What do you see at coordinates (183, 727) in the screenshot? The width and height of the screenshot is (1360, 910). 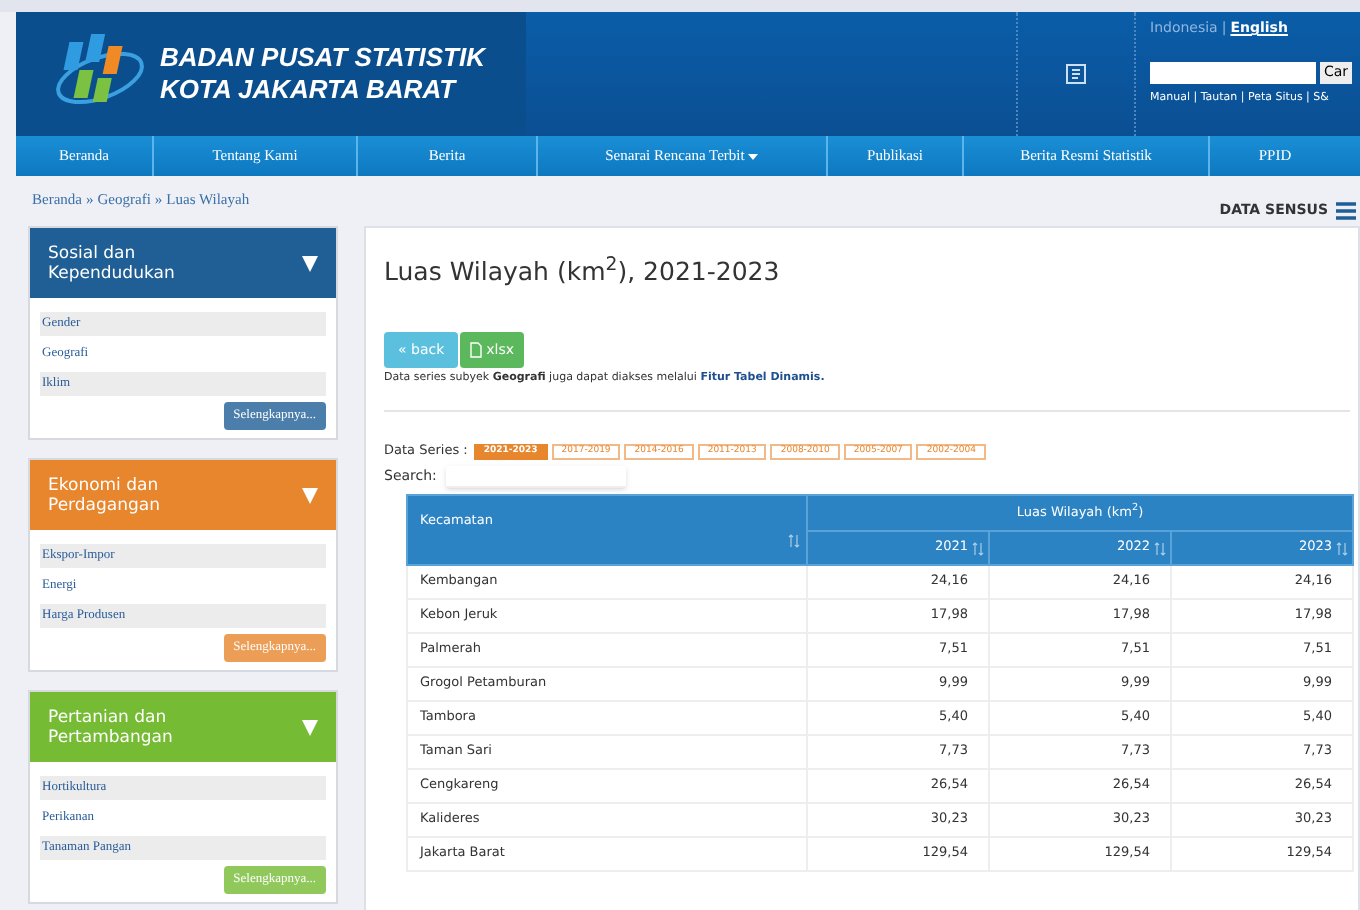 I see `category-header: Pertanian dan Pertambangan` at bounding box center [183, 727].